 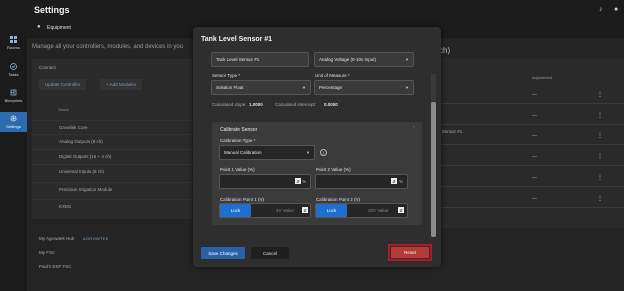 What do you see at coordinates (601, 9) in the screenshot?
I see `bell-icon: ♪` at bounding box center [601, 9].